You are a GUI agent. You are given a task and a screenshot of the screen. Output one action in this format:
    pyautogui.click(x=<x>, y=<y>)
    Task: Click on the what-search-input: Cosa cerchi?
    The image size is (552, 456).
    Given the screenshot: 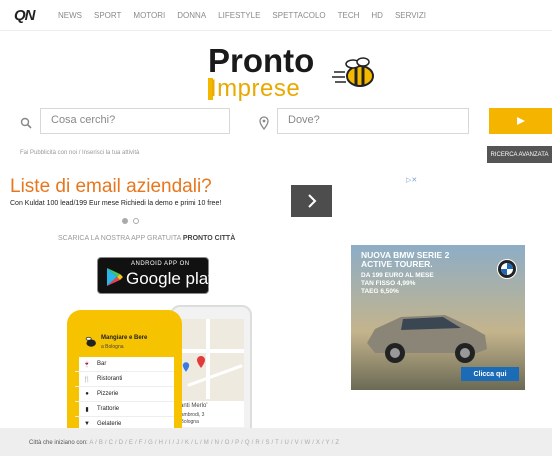 What is the action you would take?
    pyautogui.click(x=135, y=121)
    